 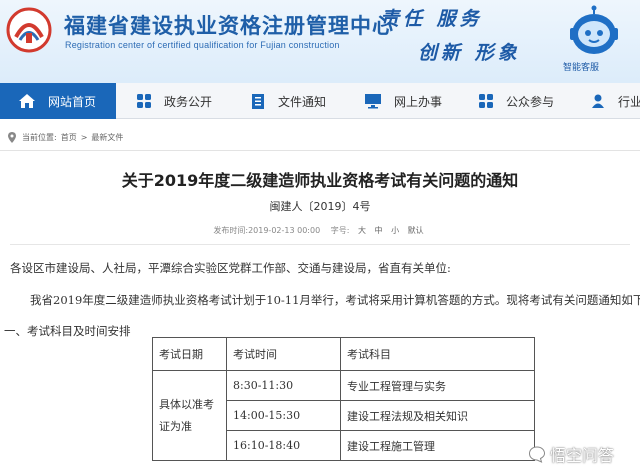 I want to click on salutation-paragraph: 各设区市建设局、人社局，平潭综合实验区党群工作部、交通与建设局，省直有关单位:, so click(x=230, y=268).